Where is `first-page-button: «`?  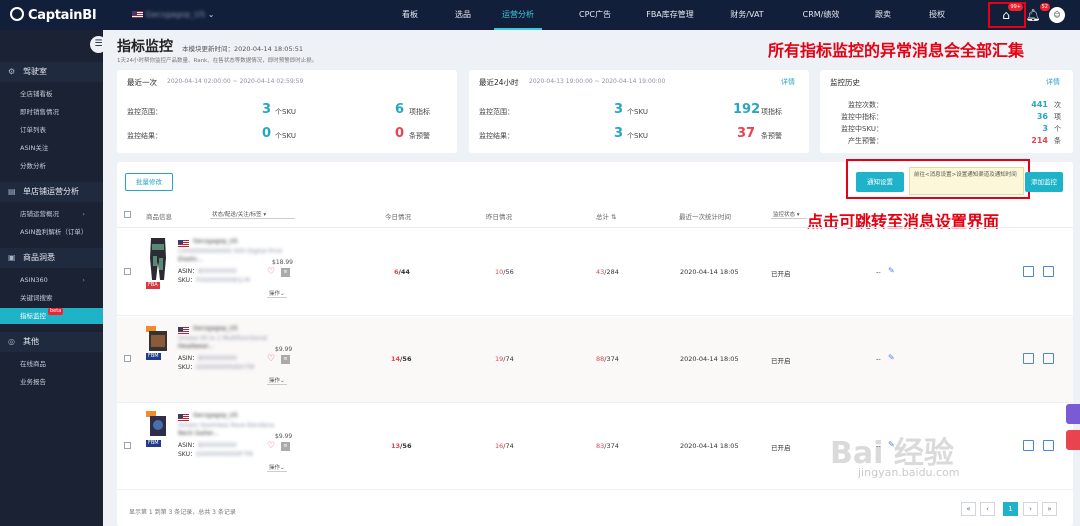
first-page-button: « is located at coordinates (968, 509).